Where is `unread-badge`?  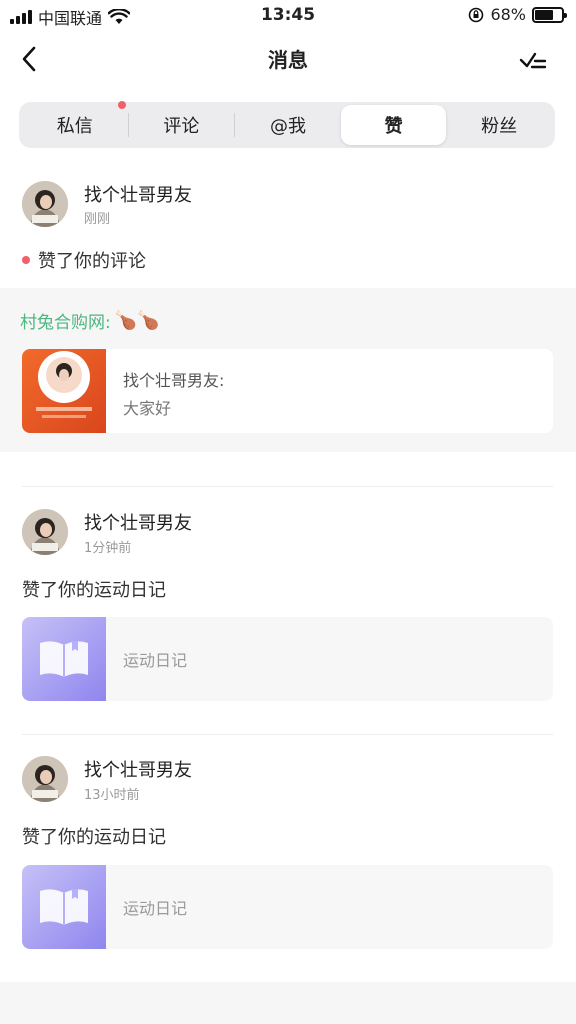 unread-badge is located at coordinates (121, 105).